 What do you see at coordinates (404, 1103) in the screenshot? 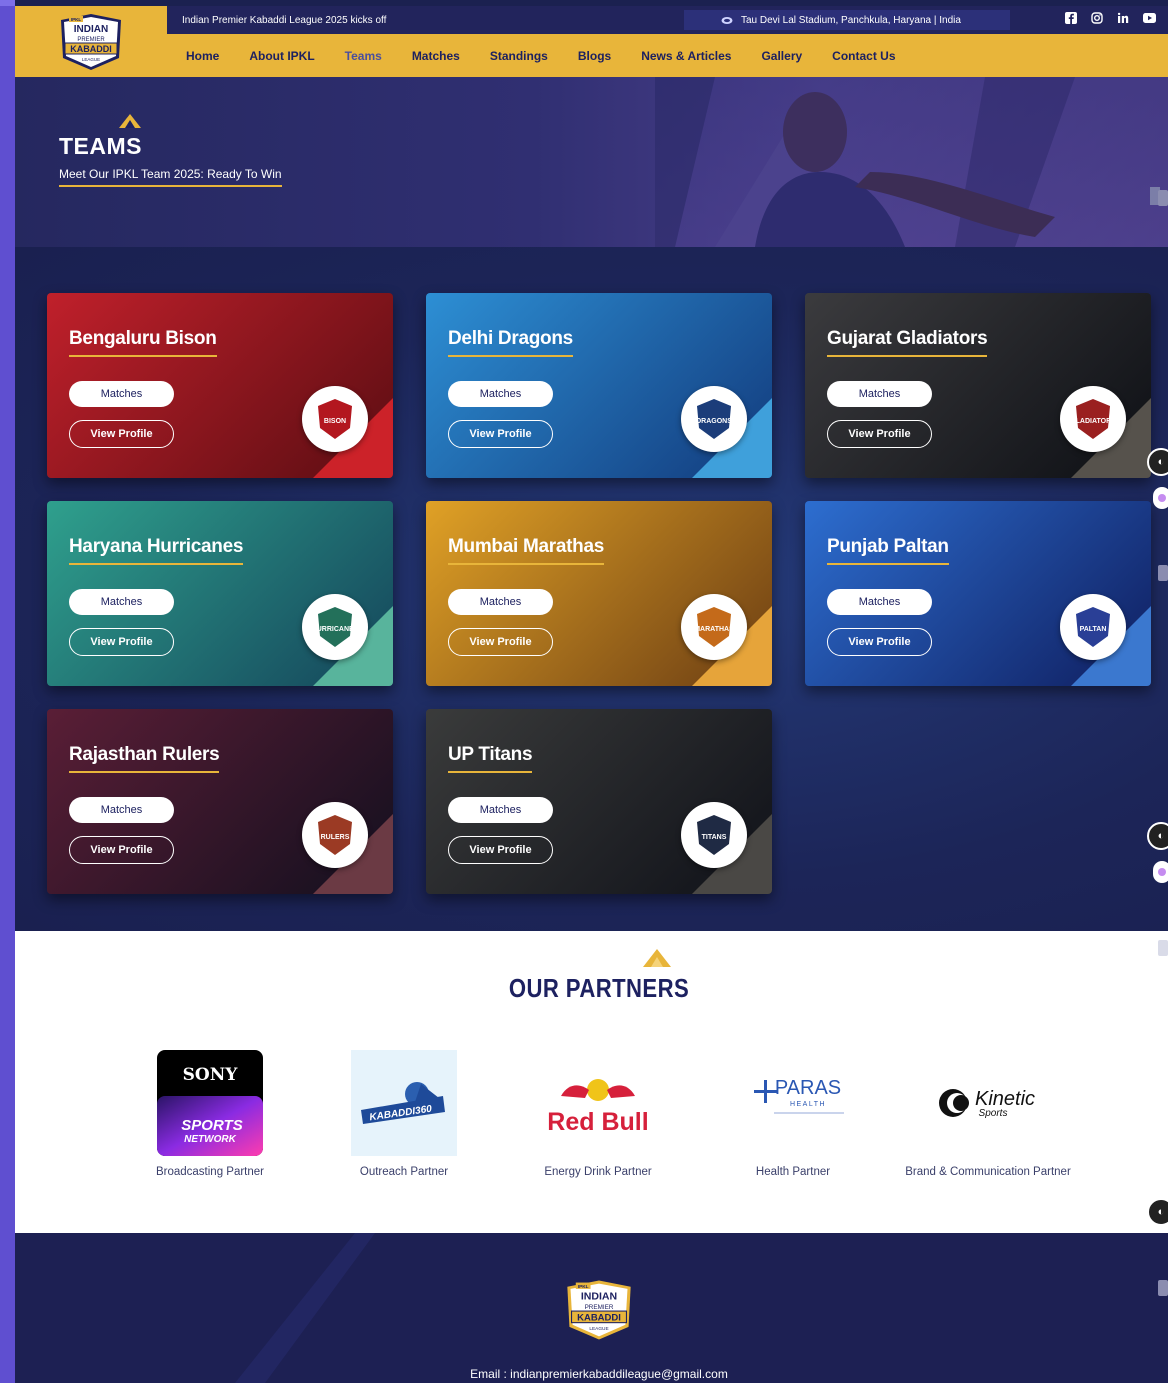
I see `kabaddi360-logo: KABADDI360` at bounding box center [404, 1103].